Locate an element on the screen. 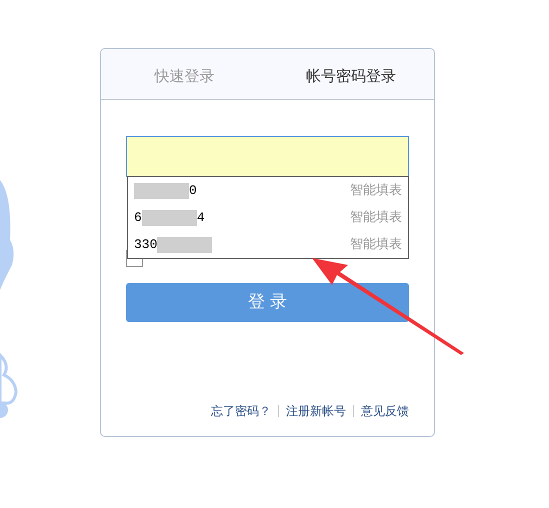  tab: 帐号密码登录 is located at coordinates (351, 74).